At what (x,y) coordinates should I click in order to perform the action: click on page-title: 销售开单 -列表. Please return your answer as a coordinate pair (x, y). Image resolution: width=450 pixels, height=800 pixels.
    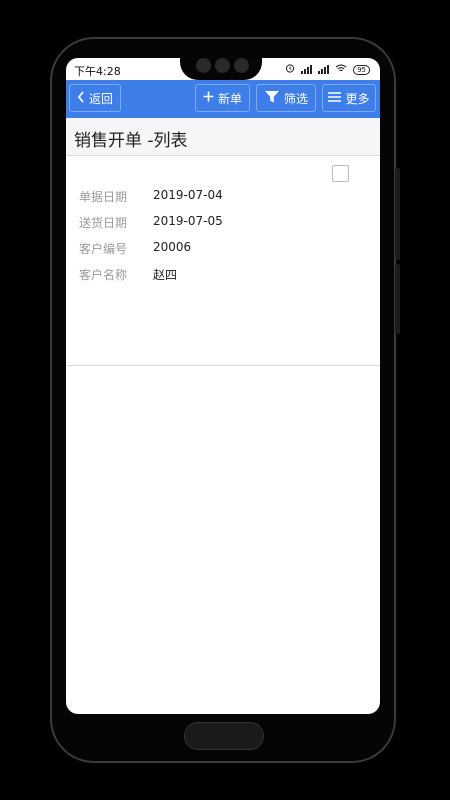
    Looking at the image, I should click on (131, 141).